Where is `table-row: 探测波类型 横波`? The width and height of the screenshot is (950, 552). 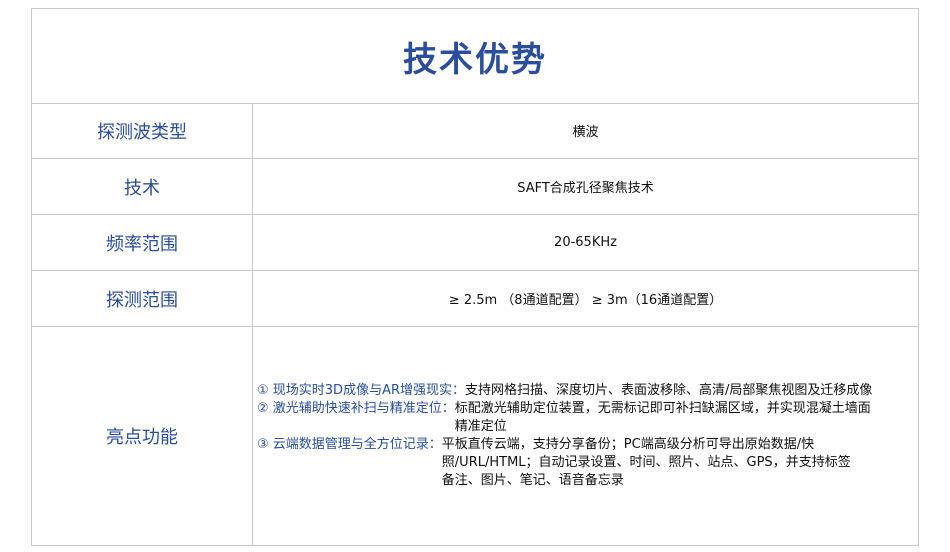
table-row: 探测波类型 横波 is located at coordinates (475, 131).